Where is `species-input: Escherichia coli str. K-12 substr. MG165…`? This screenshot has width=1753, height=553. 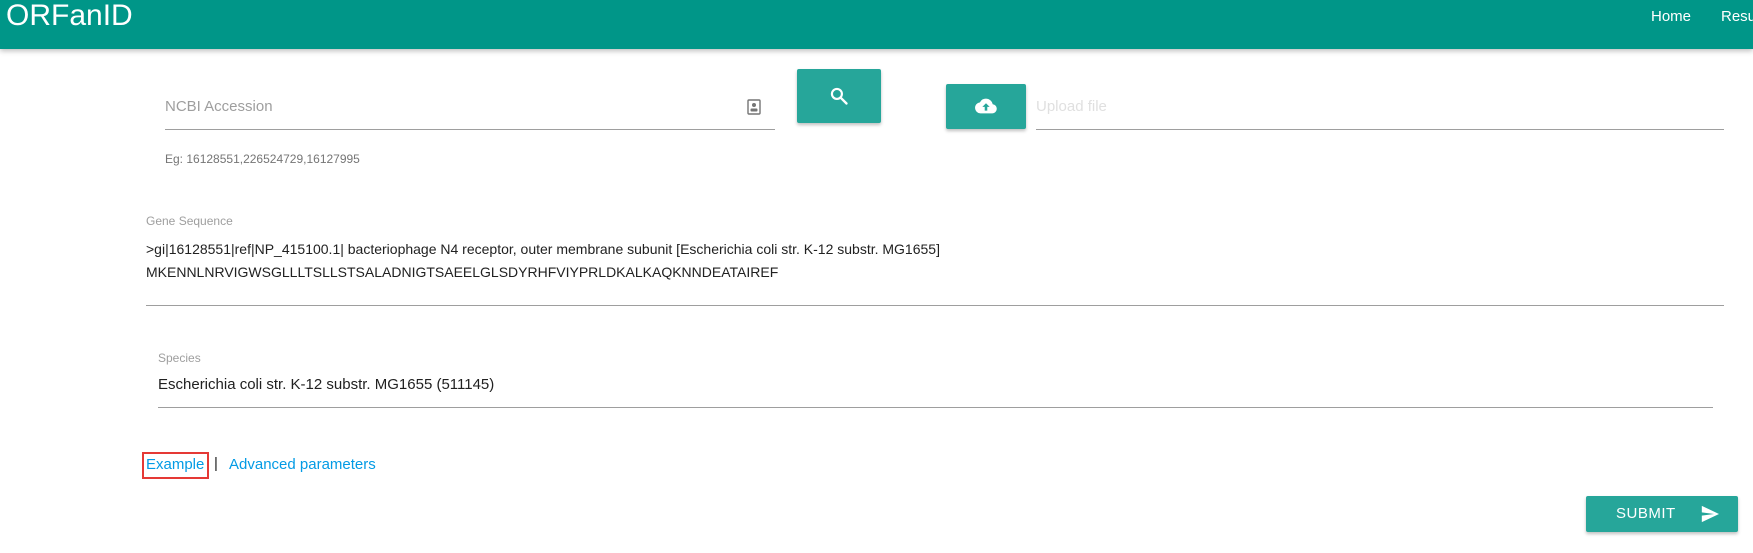
species-input: Escherichia coli str. K-12 substr. MG165… is located at coordinates (326, 384).